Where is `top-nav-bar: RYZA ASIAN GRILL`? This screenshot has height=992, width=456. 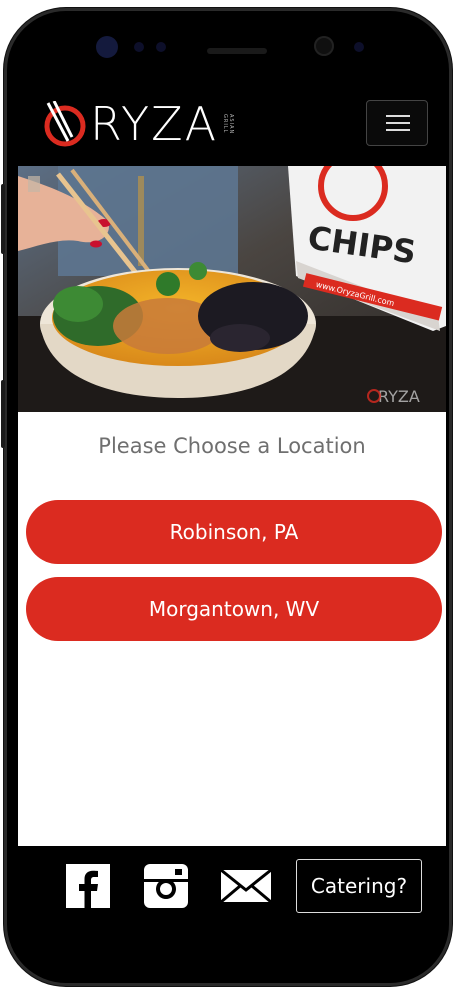
top-nav-bar: RYZA ASIAN GRILL is located at coordinates (232, 124).